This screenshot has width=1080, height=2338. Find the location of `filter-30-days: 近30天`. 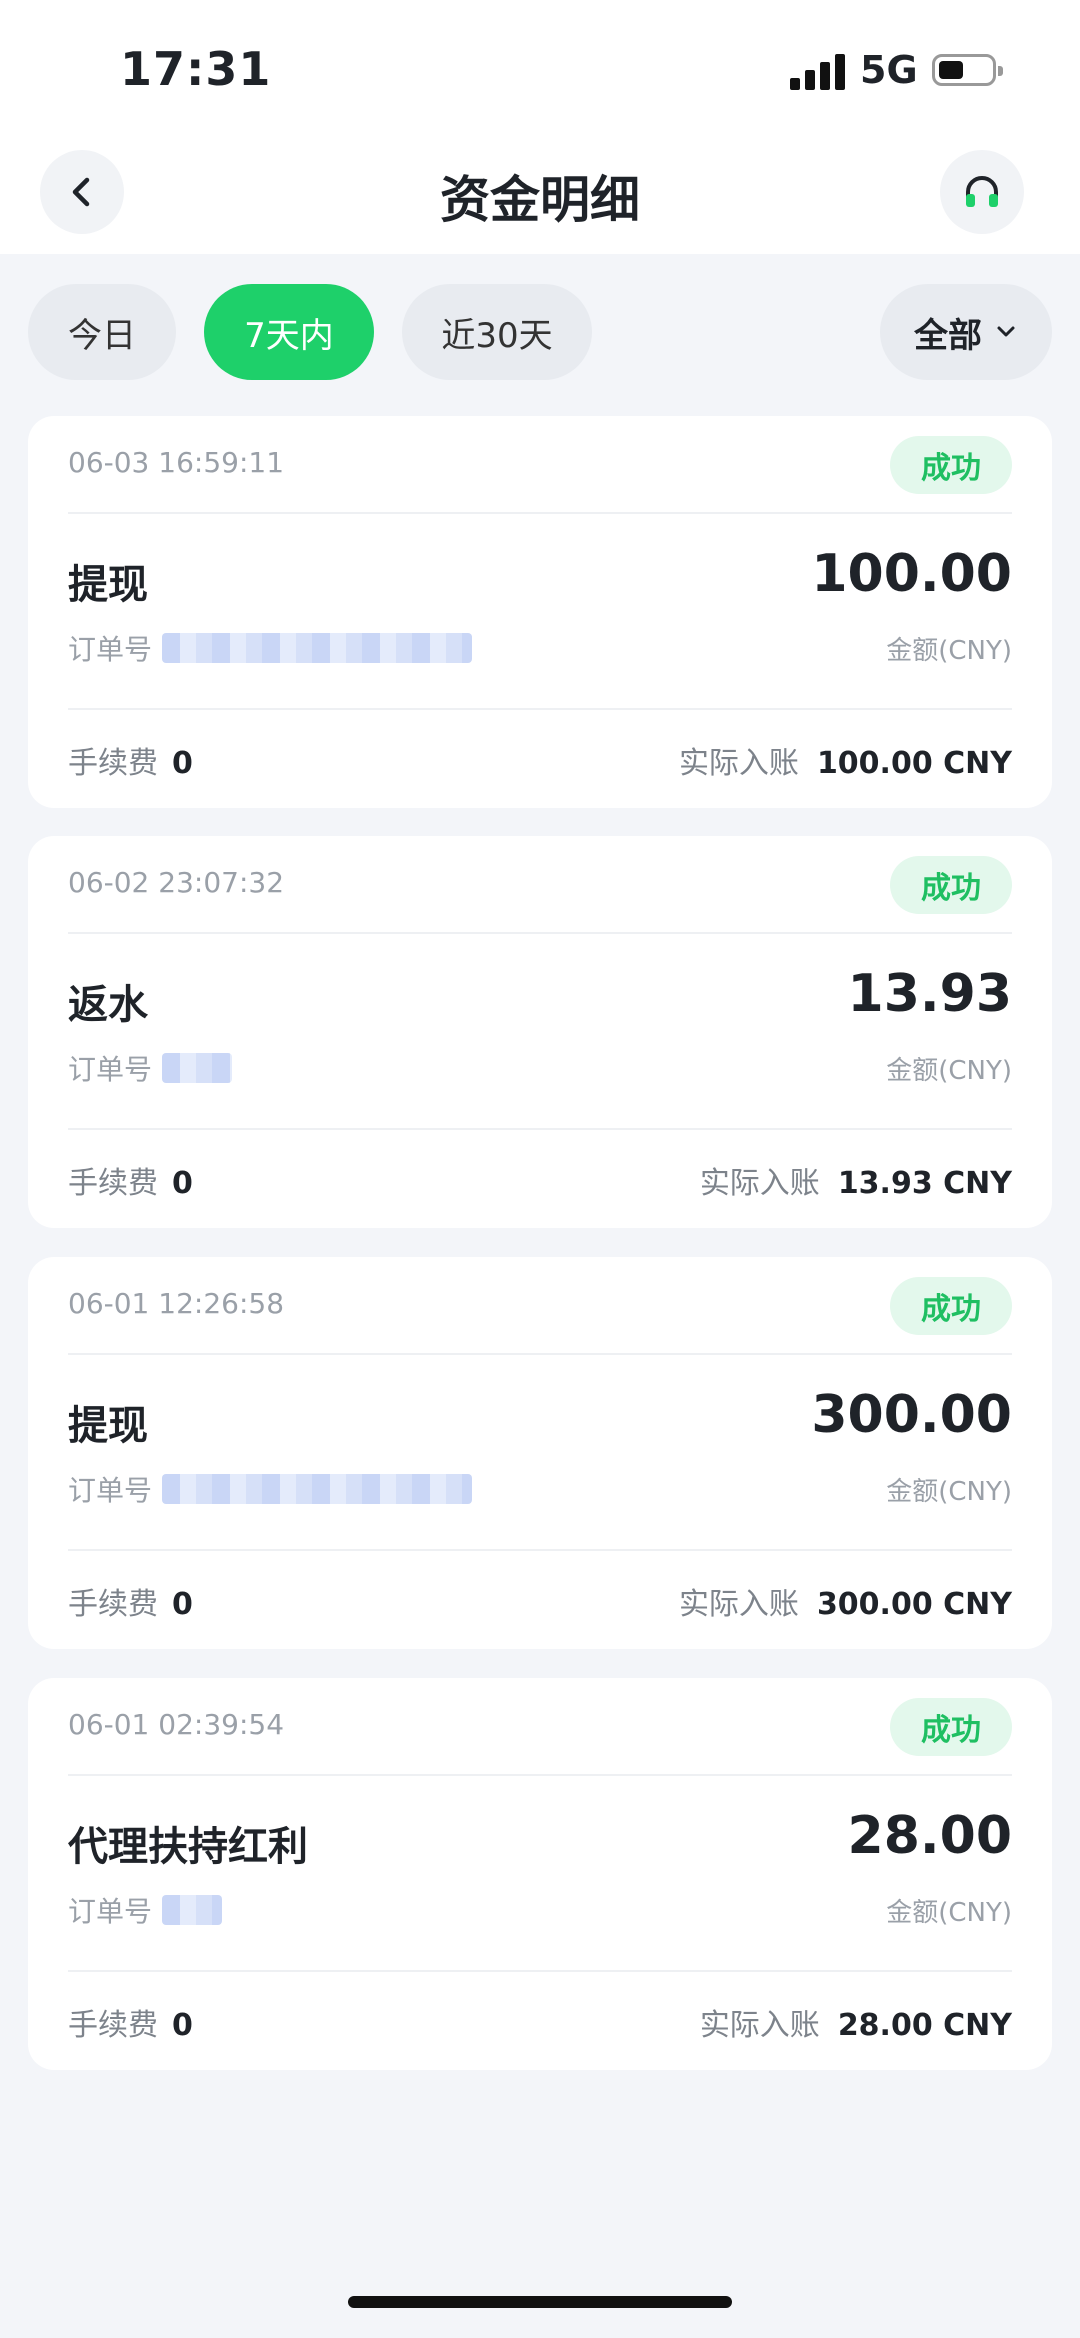

filter-30-days: 近30天 is located at coordinates (497, 332).